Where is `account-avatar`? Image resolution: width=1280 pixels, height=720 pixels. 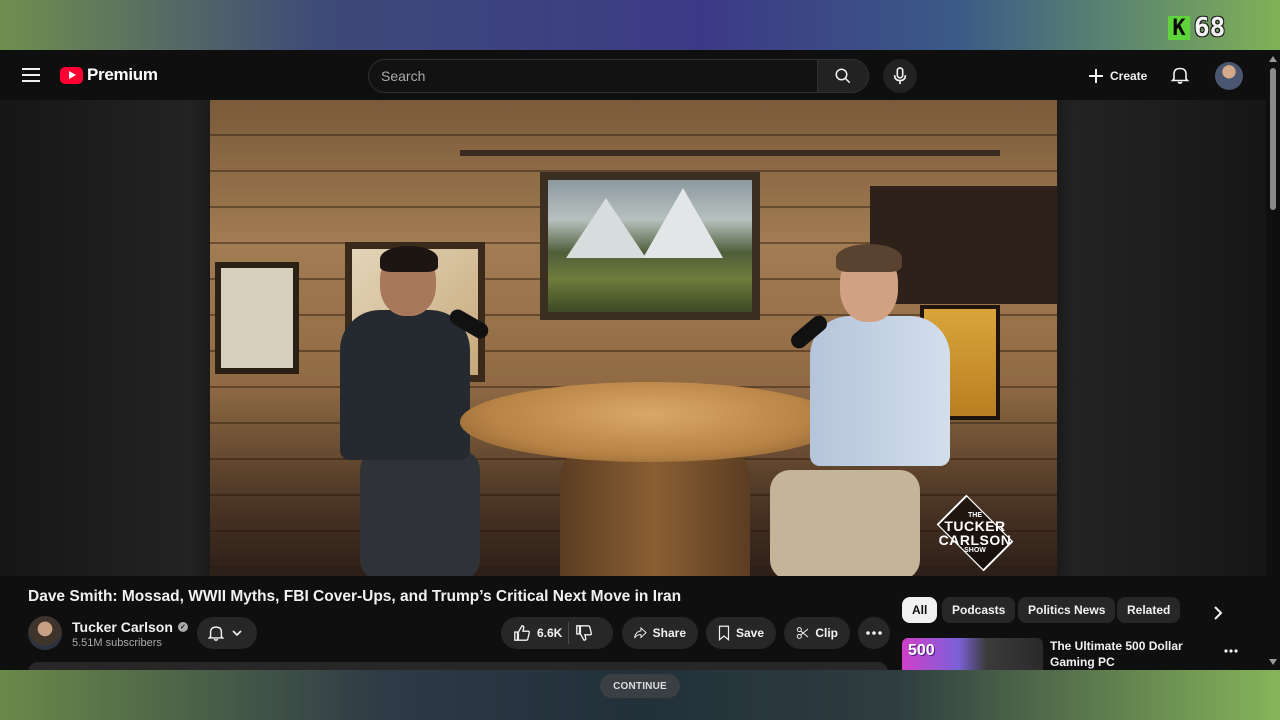
account-avatar is located at coordinates (1229, 76).